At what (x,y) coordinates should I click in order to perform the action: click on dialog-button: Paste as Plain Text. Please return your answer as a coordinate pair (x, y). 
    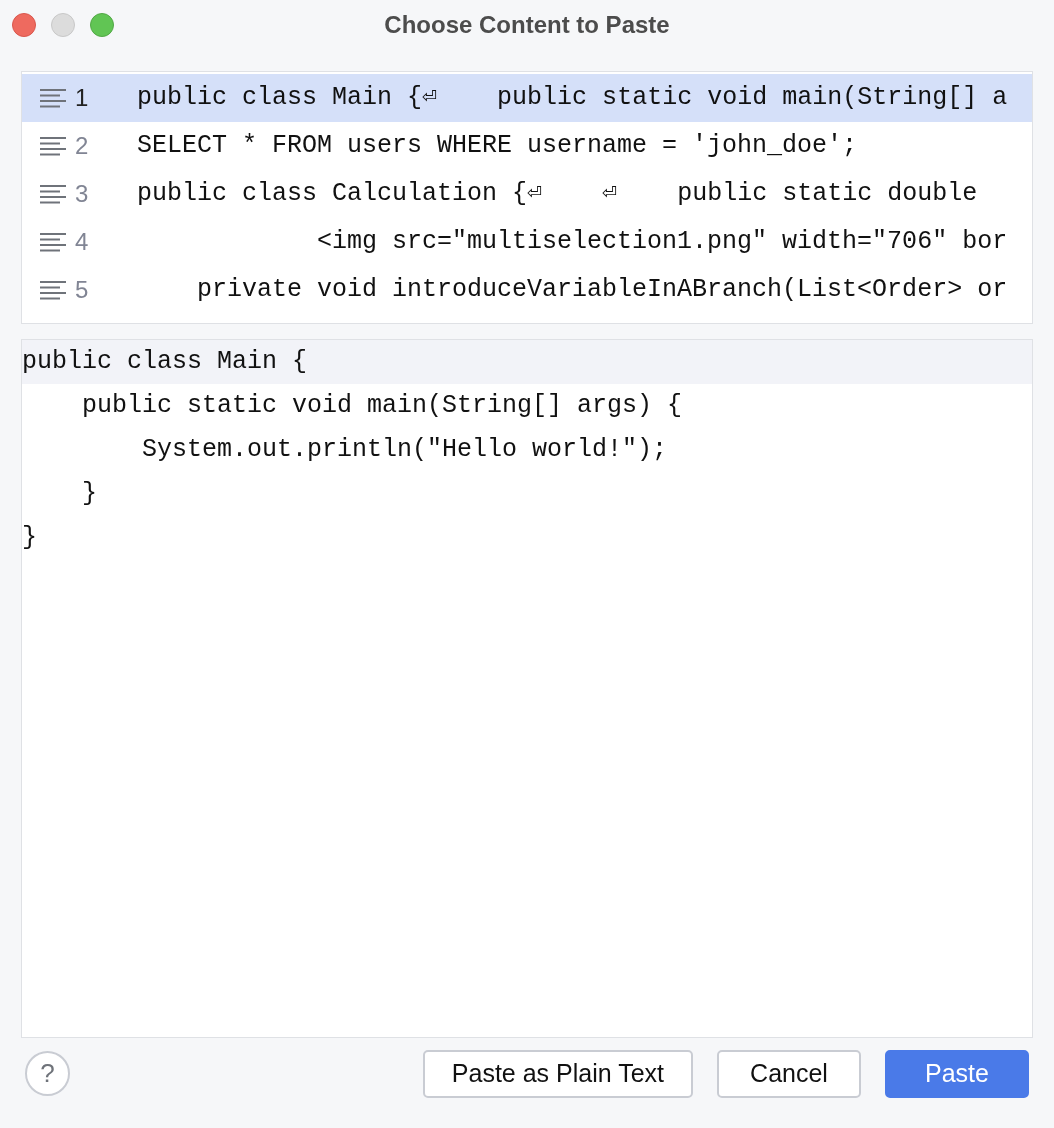
    Looking at the image, I should click on (557, 1073).